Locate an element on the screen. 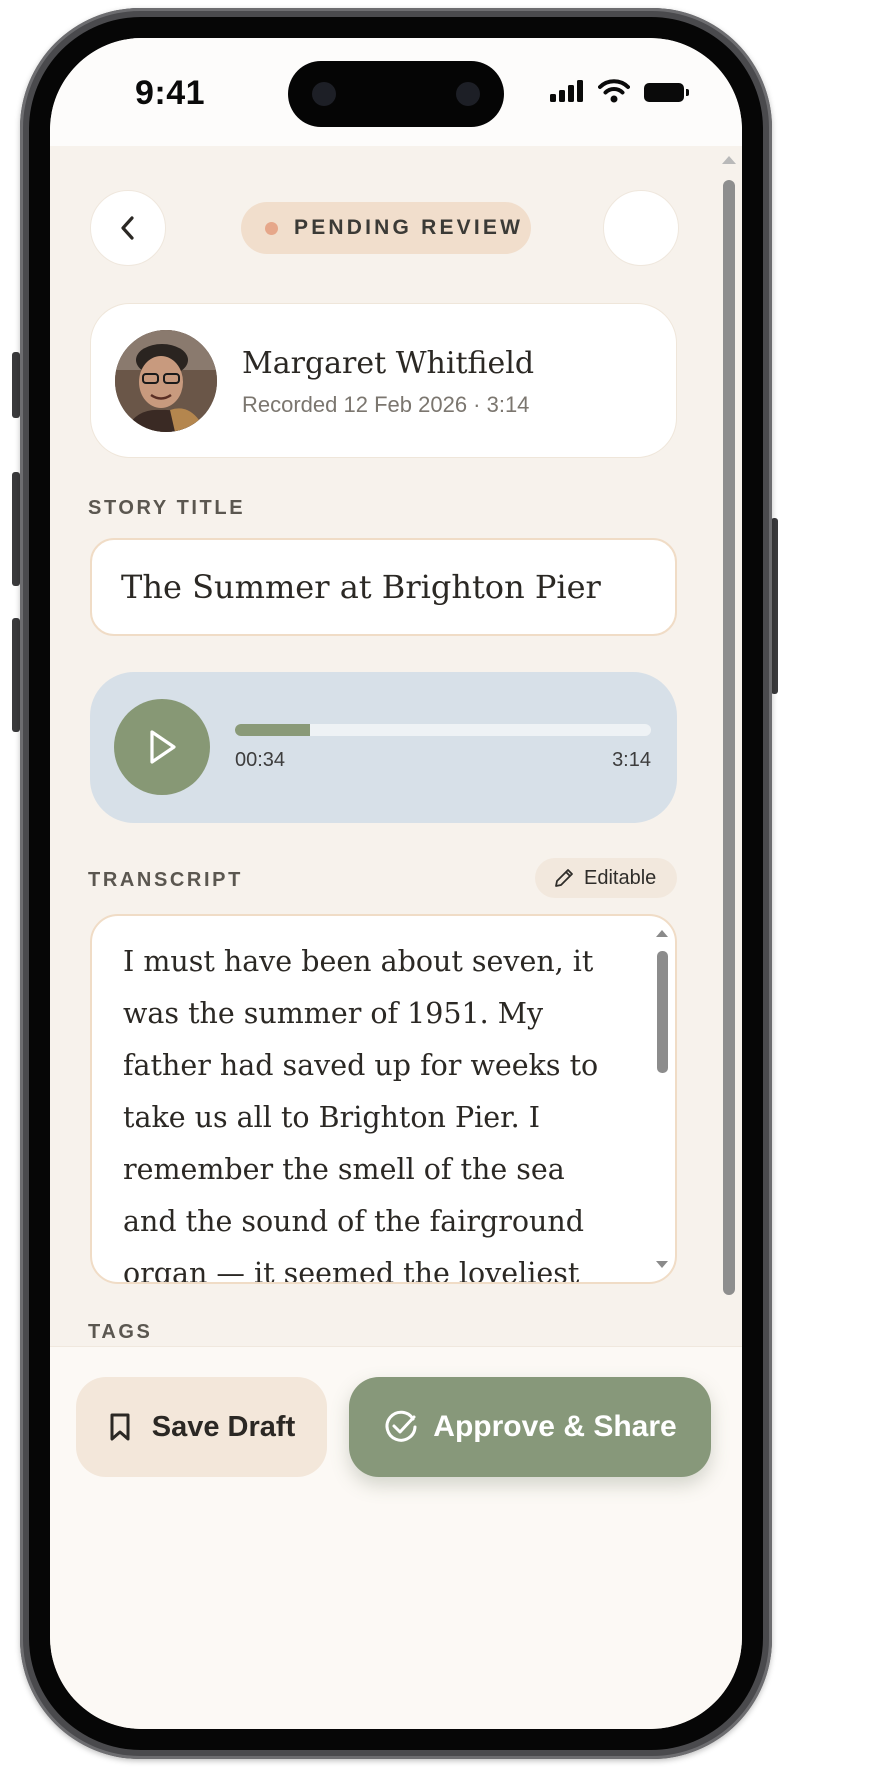 The height and width of the screenshot is (1767, 890). pencil-icon is located at coordinates (564, 878).